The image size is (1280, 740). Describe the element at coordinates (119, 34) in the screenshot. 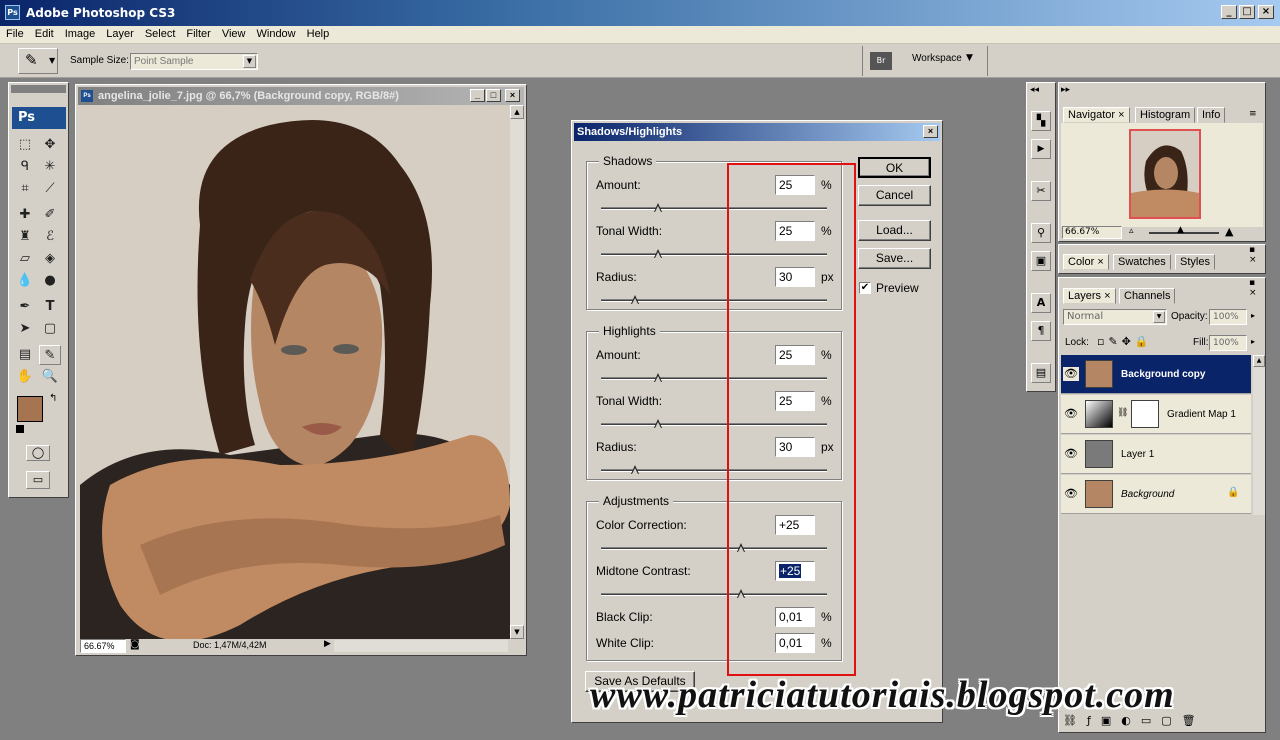

I see `menu-layer: Layer` at that location.